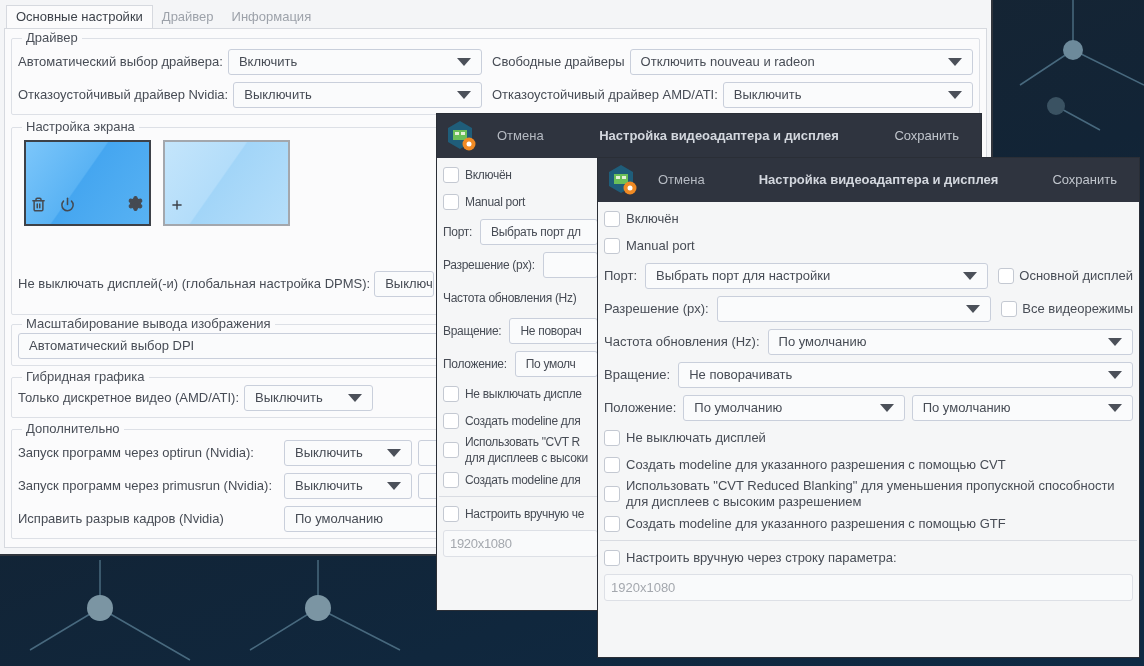 The image size is (1144, 666). I want to click on field-label: Только дискретное видео (AMD/ATI):, so click(129, 398).